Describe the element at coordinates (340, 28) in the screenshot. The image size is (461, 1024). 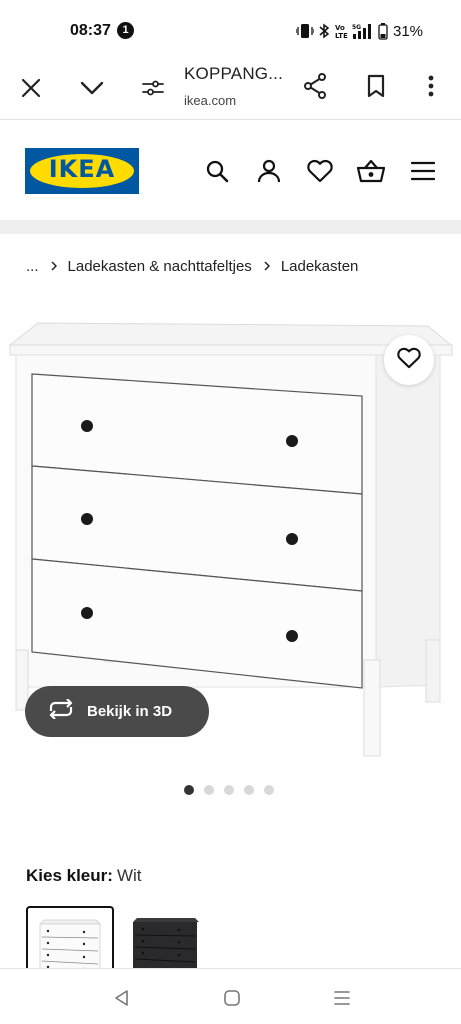
I see `svg-text: Vo` at that location.